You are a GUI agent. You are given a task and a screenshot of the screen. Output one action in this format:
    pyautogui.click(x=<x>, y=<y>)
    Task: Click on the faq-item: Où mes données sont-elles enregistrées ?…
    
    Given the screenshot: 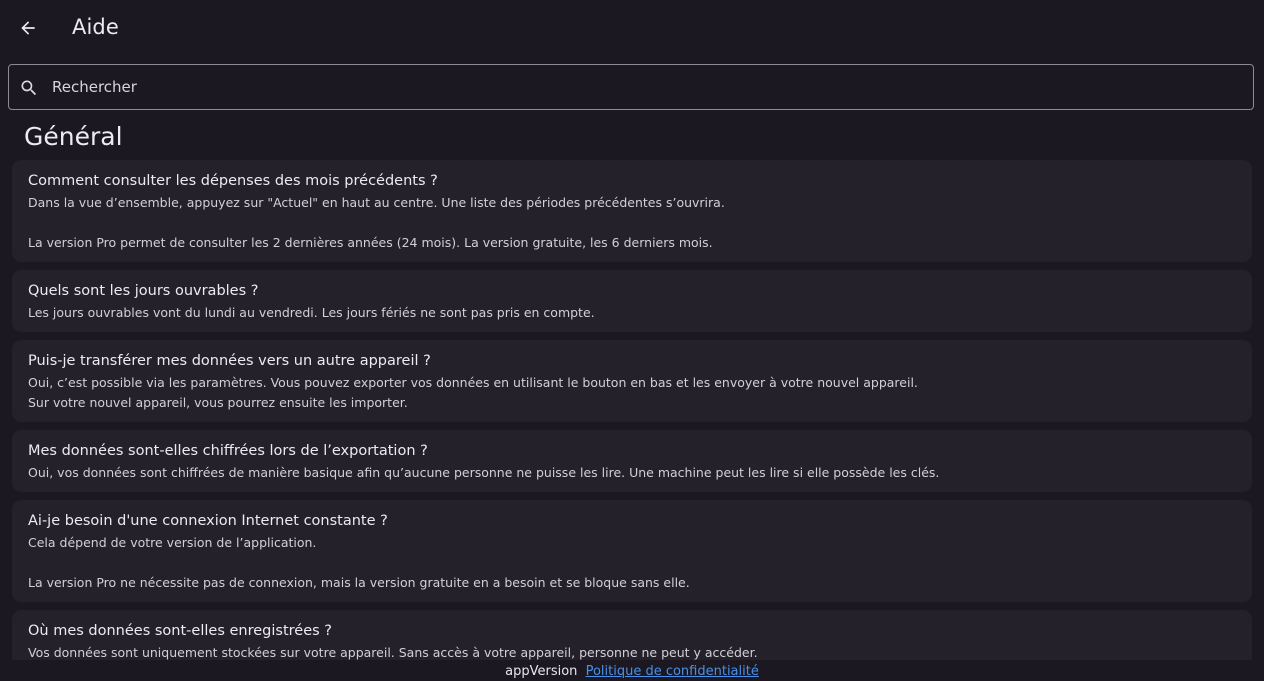 What is the action you would take?
    pyautogui.click(x=632, y=635)
    